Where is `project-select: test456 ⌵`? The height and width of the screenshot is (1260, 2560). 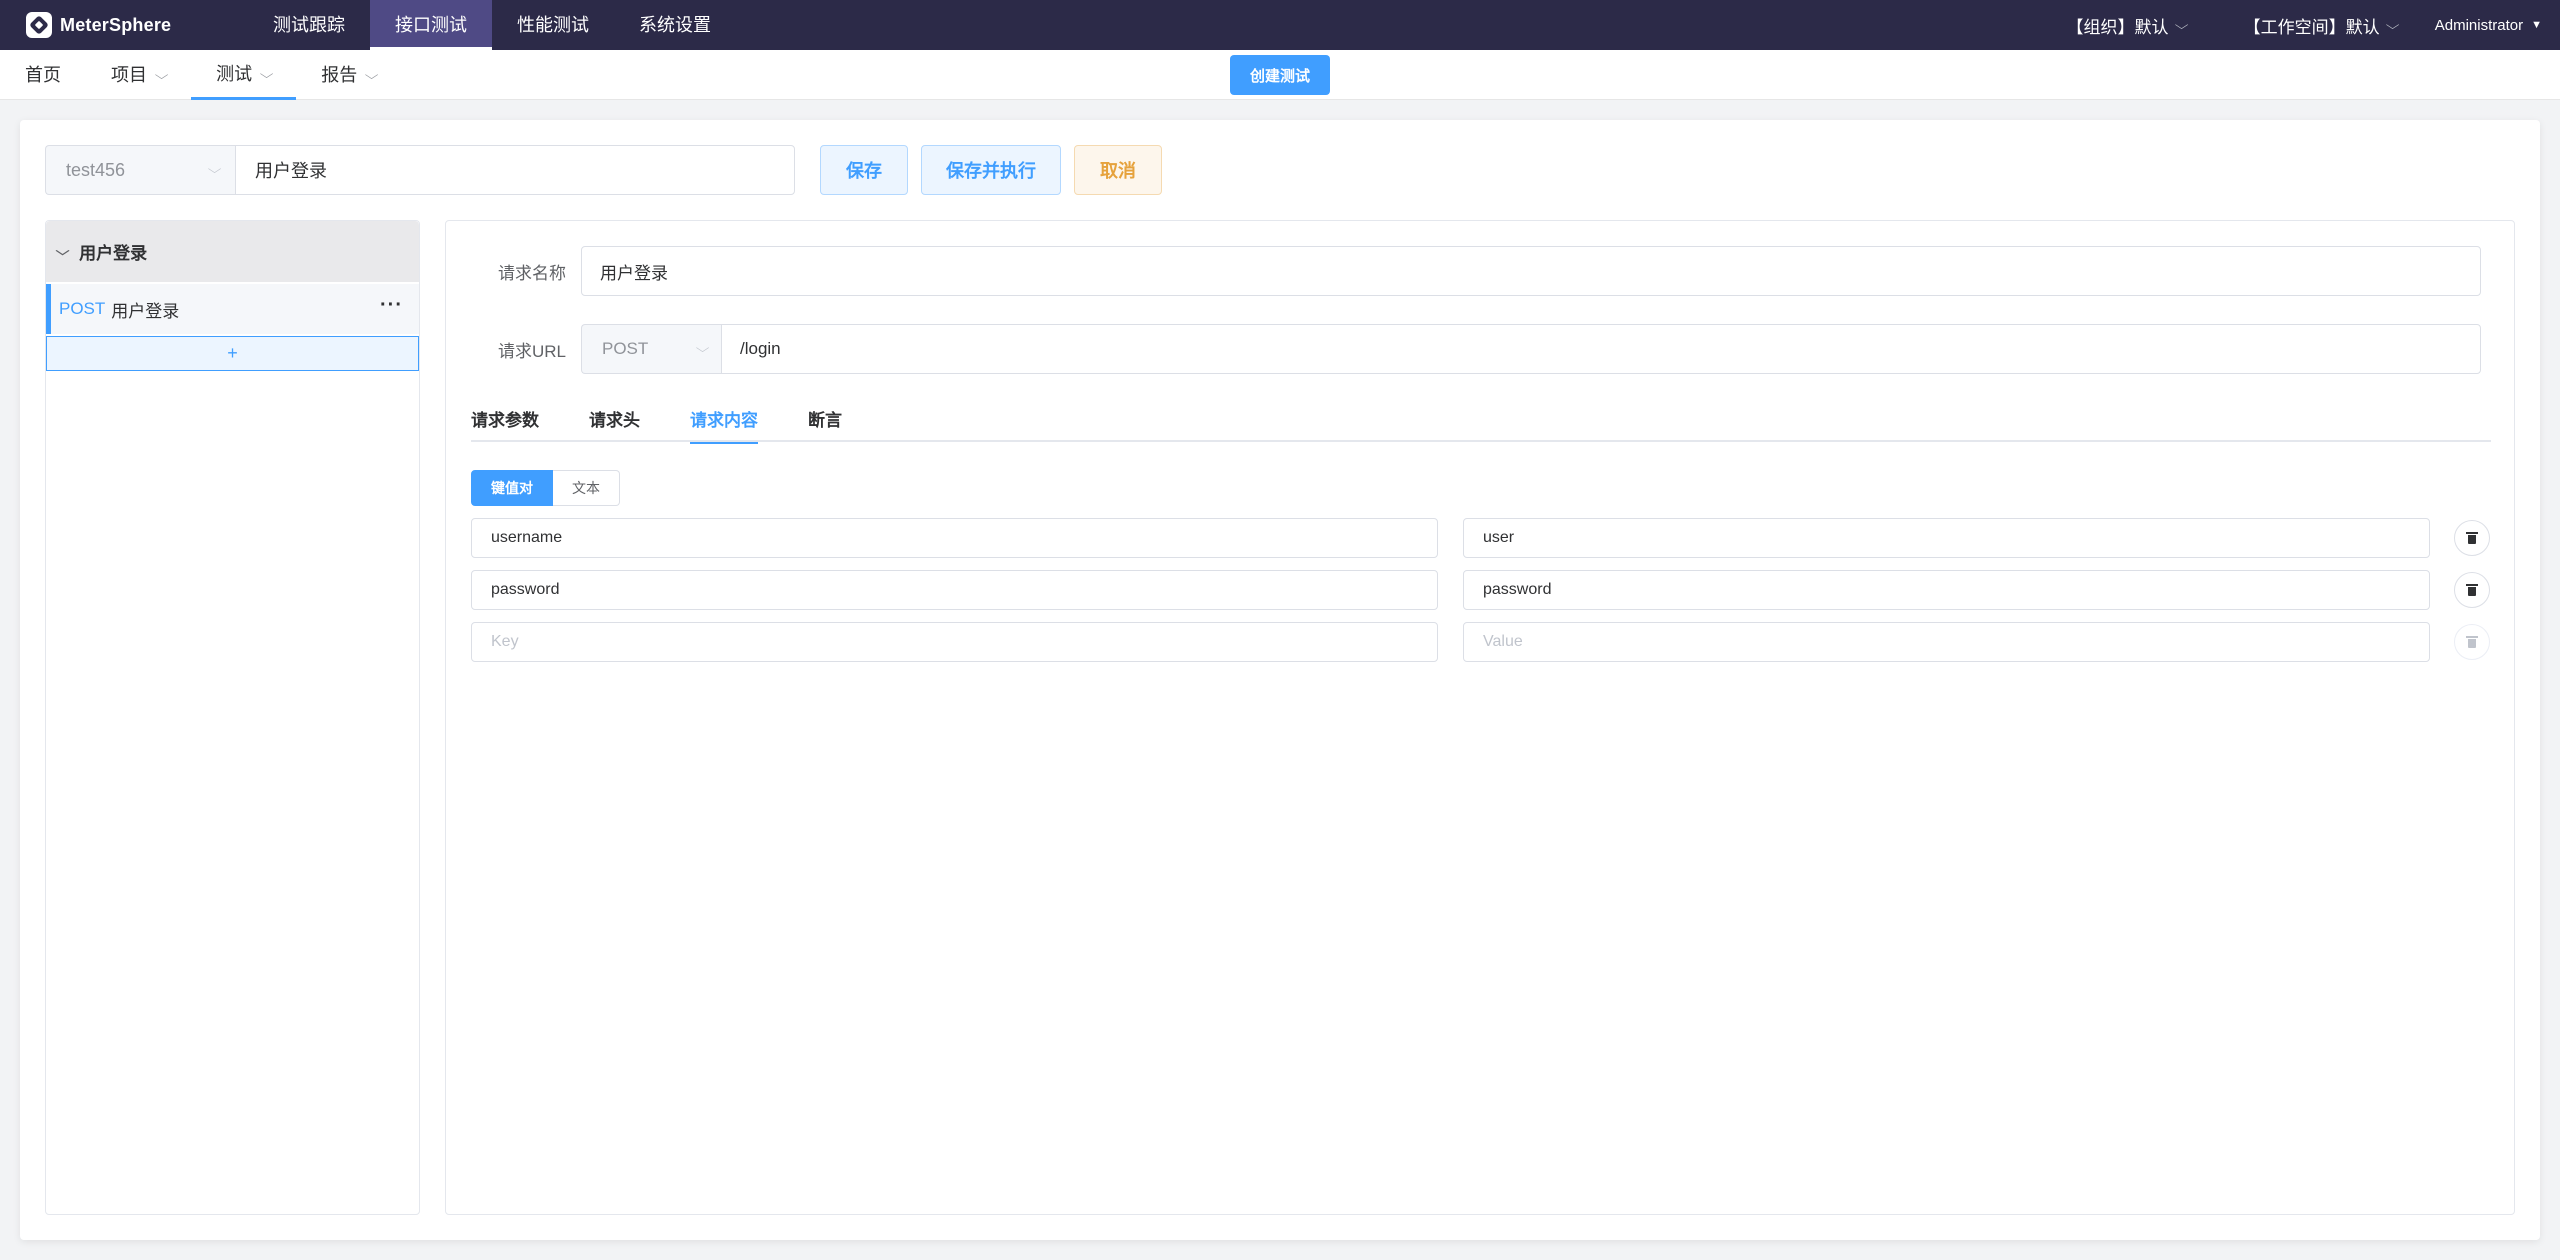 project-select: test456 ⌵ is located at coordinates (140, 170).